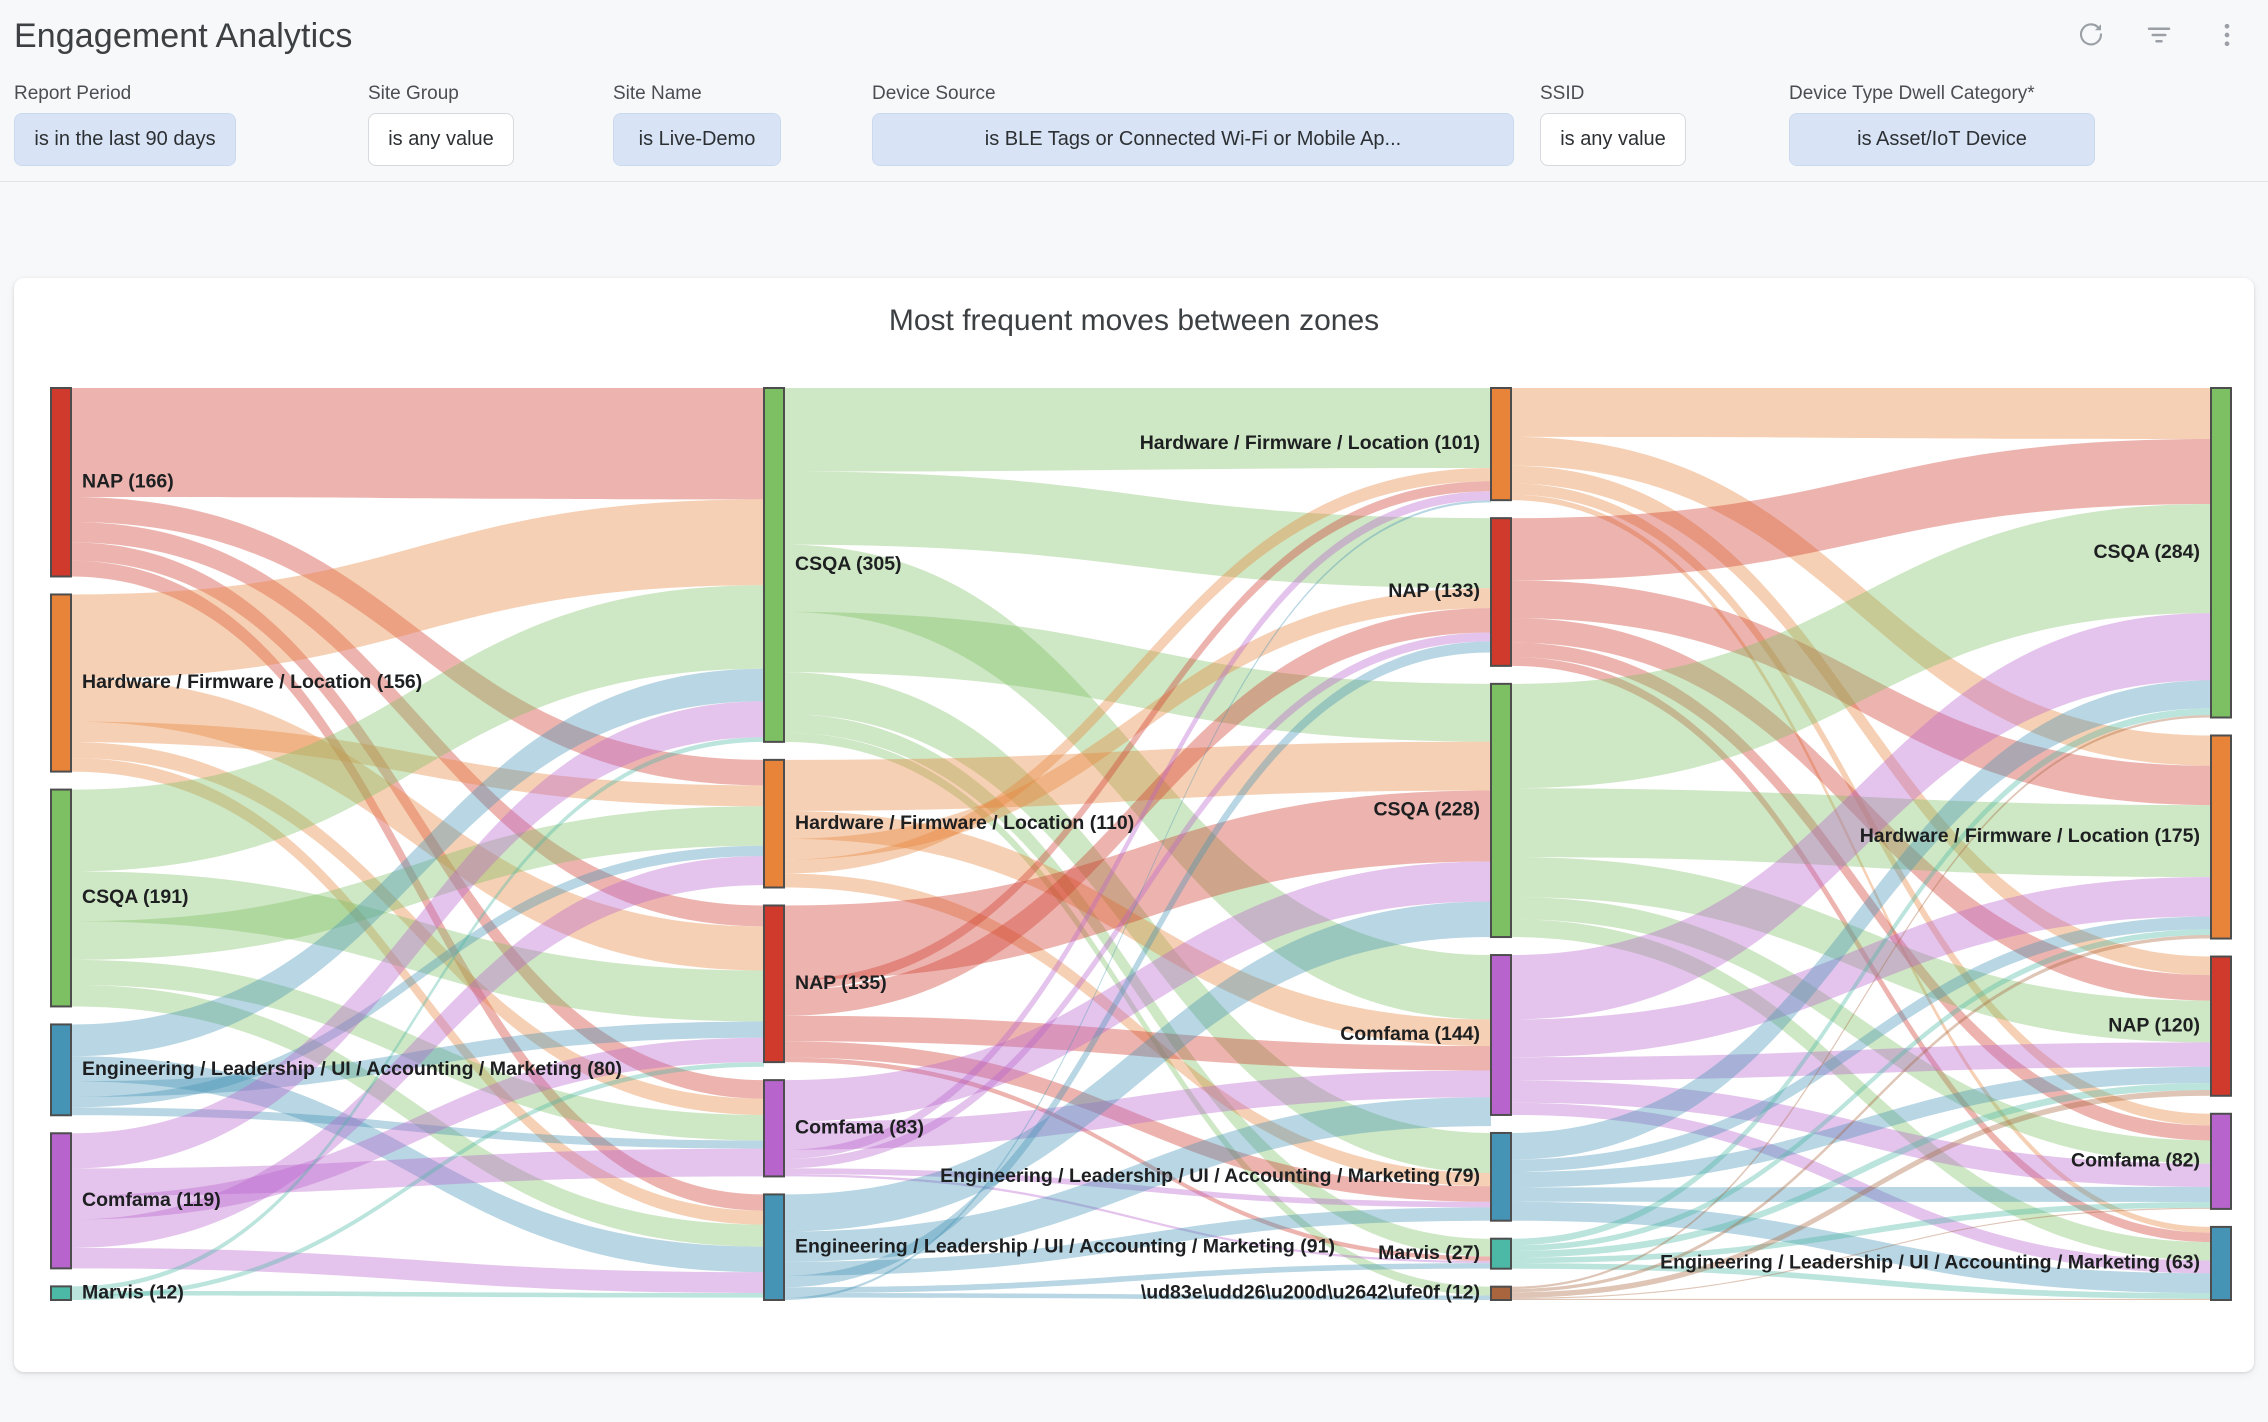 This screenshot has height=1422, width=2268. What do you see at coordinates (2091, 35) in the screenshot?
I see `refresh-icon` at bounding box center [2091, 35].